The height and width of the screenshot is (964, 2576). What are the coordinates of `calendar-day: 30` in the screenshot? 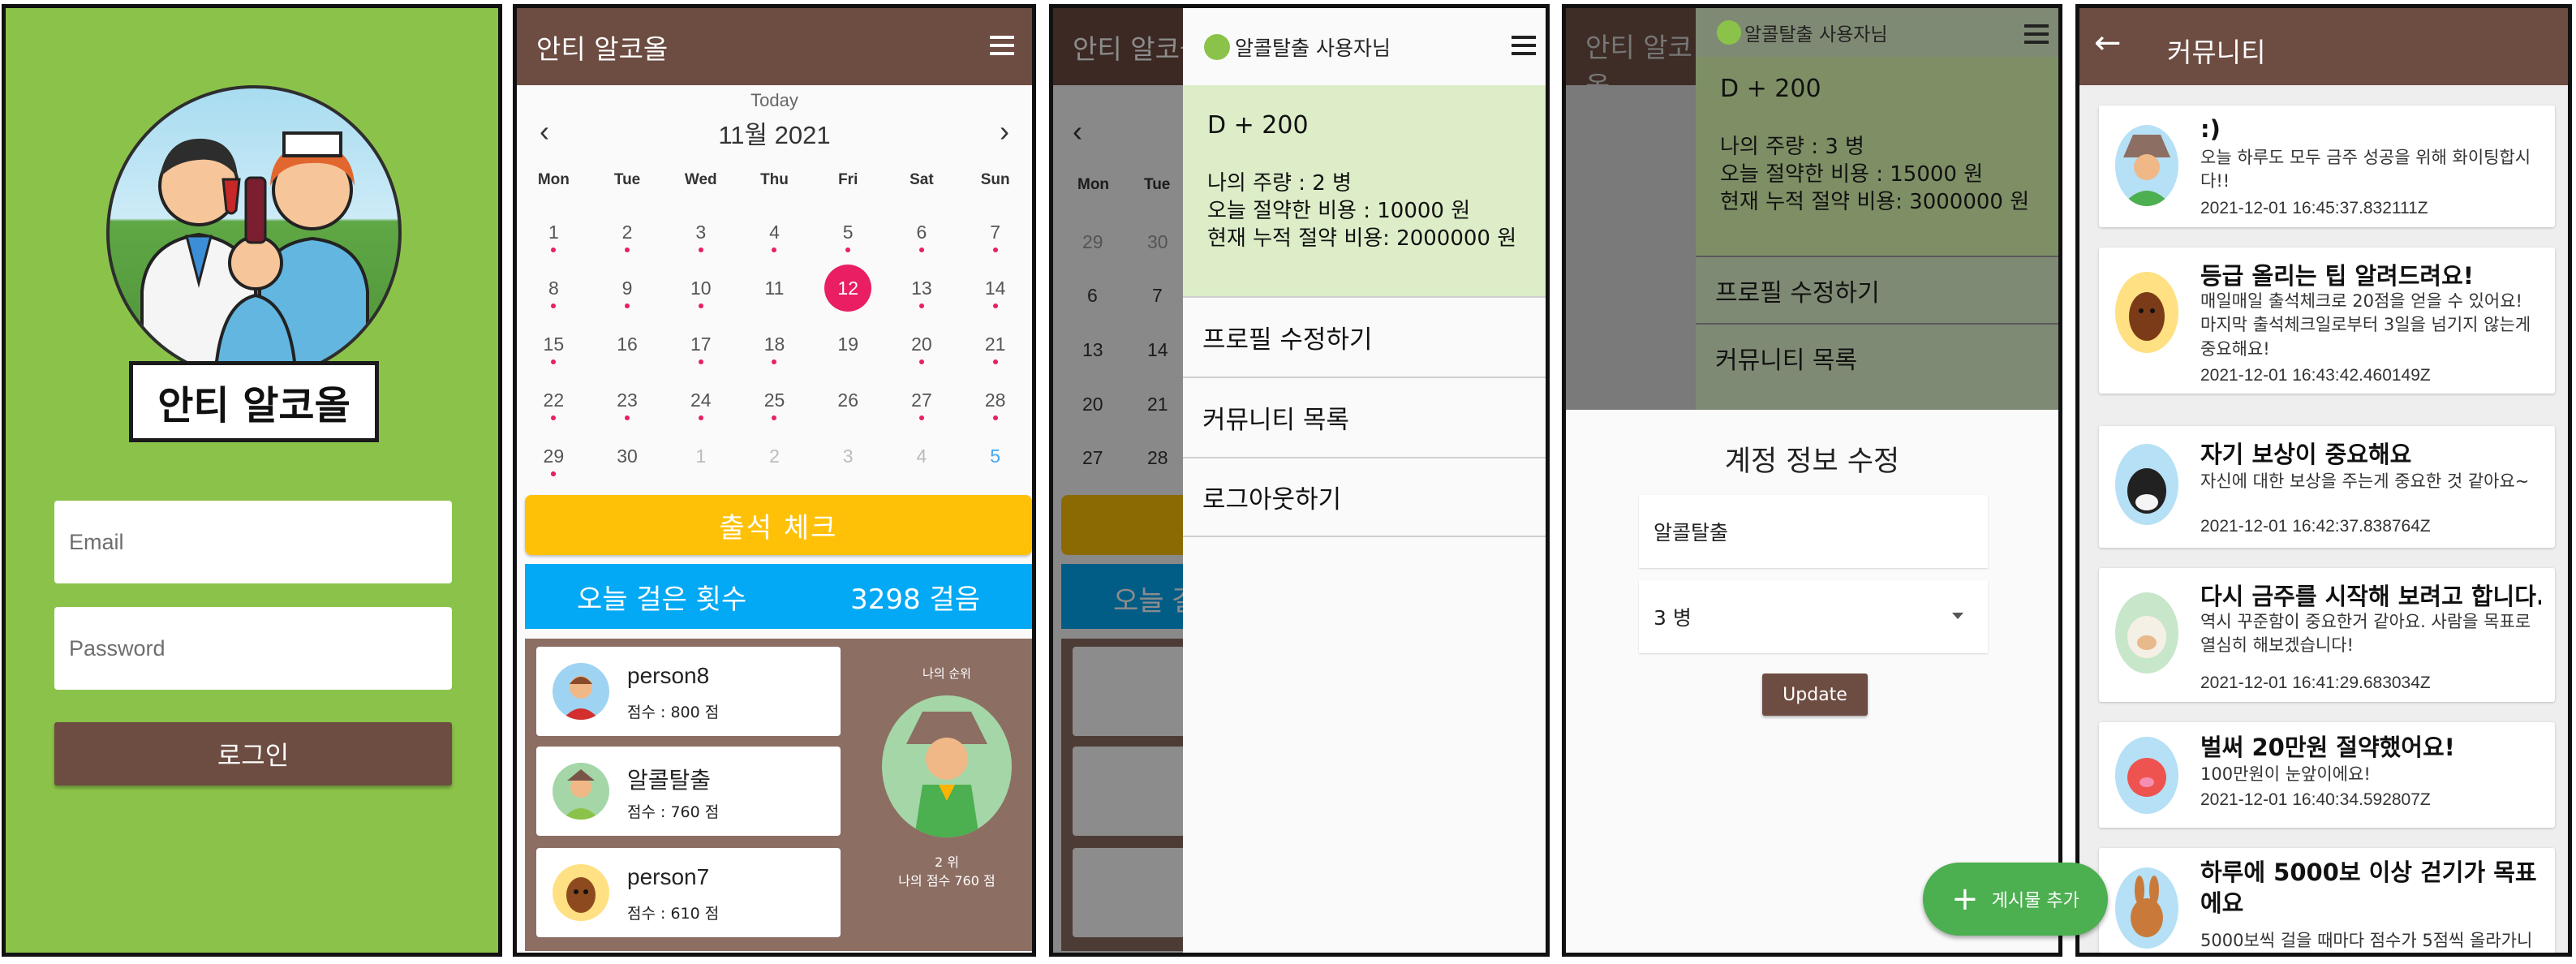 It's located at (627, 456).